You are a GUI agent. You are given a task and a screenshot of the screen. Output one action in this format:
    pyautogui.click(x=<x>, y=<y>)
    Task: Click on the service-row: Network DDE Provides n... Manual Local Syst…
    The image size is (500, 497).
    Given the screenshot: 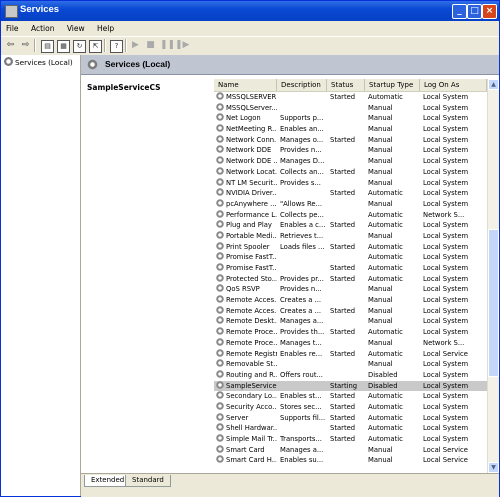 What is the action you would take?
    pyautogui.click(x=350, y=150)
    